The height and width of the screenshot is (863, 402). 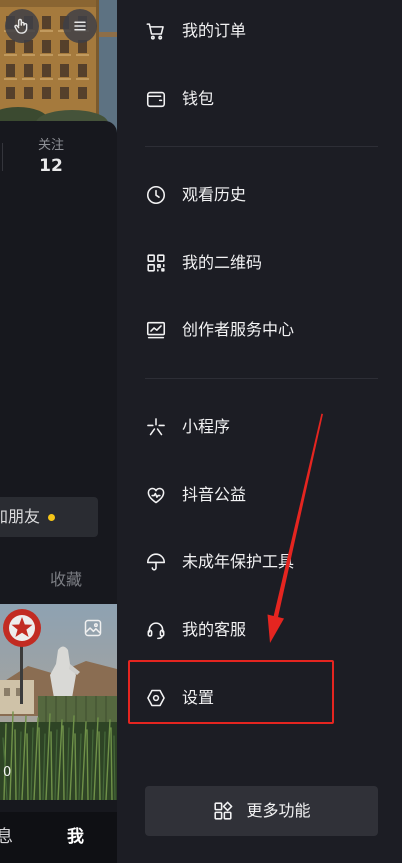 I want to click on add-friend-button: 加朋友, so click(x=49, y=517).